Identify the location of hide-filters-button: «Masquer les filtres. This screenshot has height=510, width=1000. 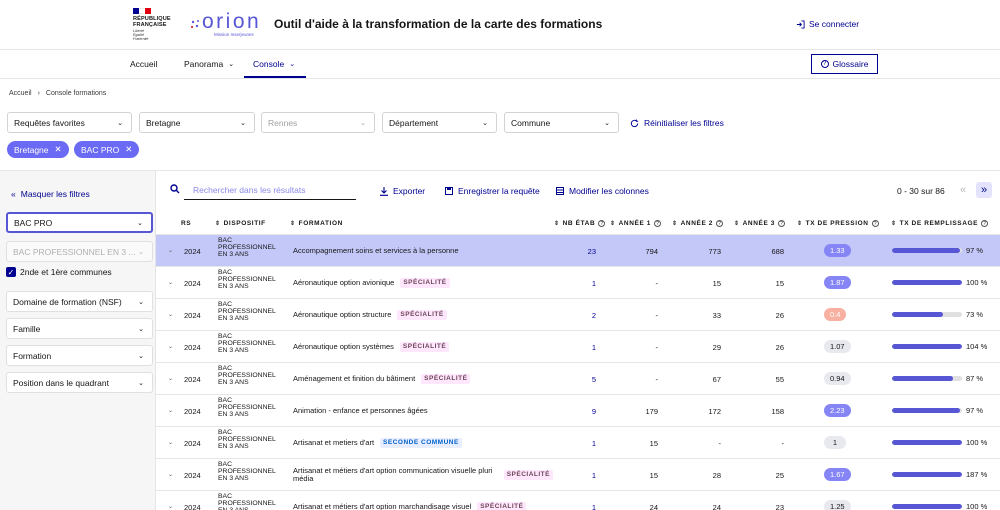
(50, 194).